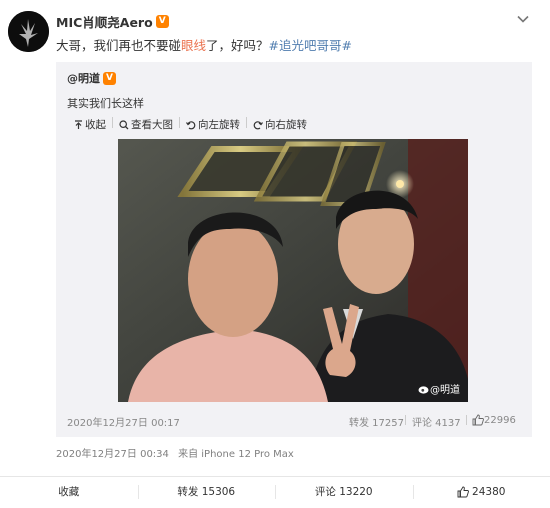  I want to click on collapse-icon, so click(78, 124).